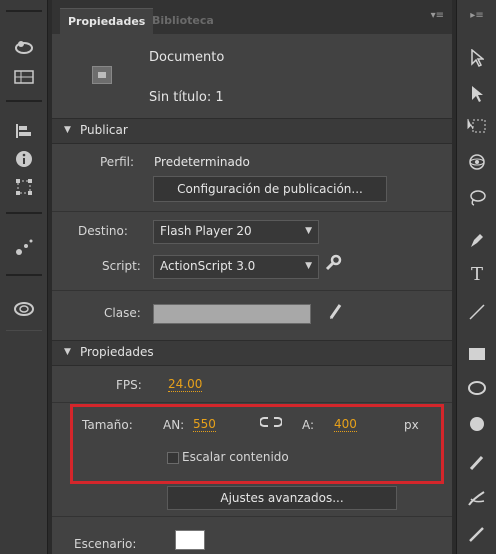 The width and height of the screenshot is (496, 554). I want to click on rectangle-tool-icon, so click(477, 354).